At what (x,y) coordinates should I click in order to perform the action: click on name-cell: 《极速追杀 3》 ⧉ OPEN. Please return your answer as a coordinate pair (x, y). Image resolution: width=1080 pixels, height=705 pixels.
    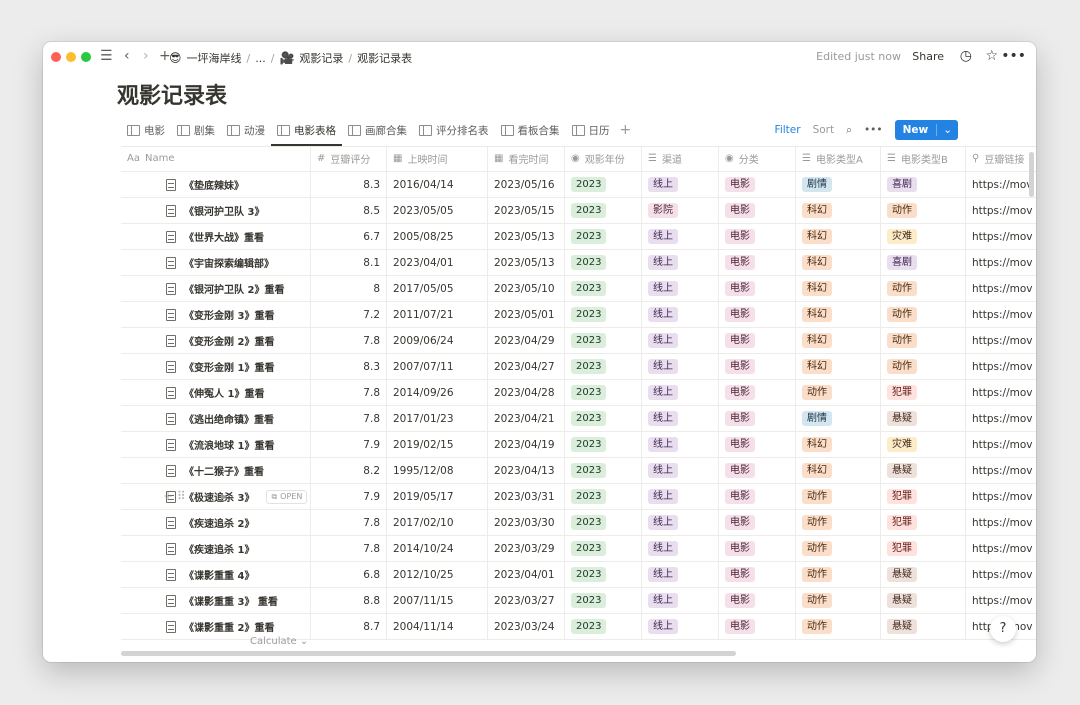
    Looking at the image, I should click on (216, 496).